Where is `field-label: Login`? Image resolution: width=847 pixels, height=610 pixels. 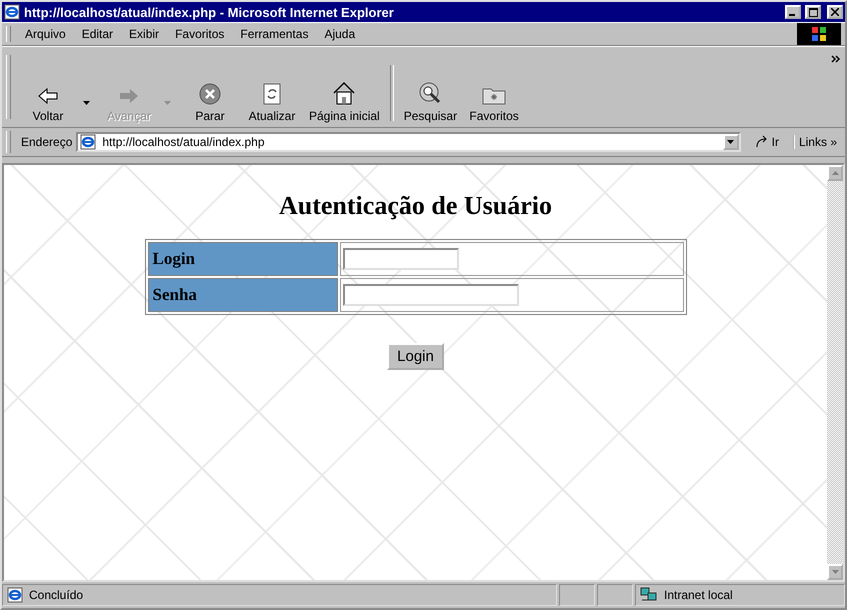 field-label: Login is located at coordinates (243, 259).